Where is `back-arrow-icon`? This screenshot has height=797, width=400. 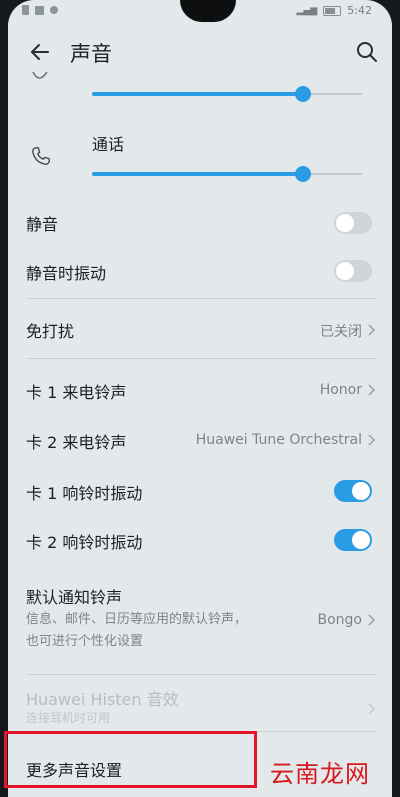
back-arrow-icon is located at coordinates (40, 52).